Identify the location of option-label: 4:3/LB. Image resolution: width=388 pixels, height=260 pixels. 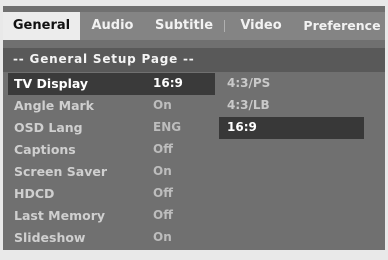
(248, 105).